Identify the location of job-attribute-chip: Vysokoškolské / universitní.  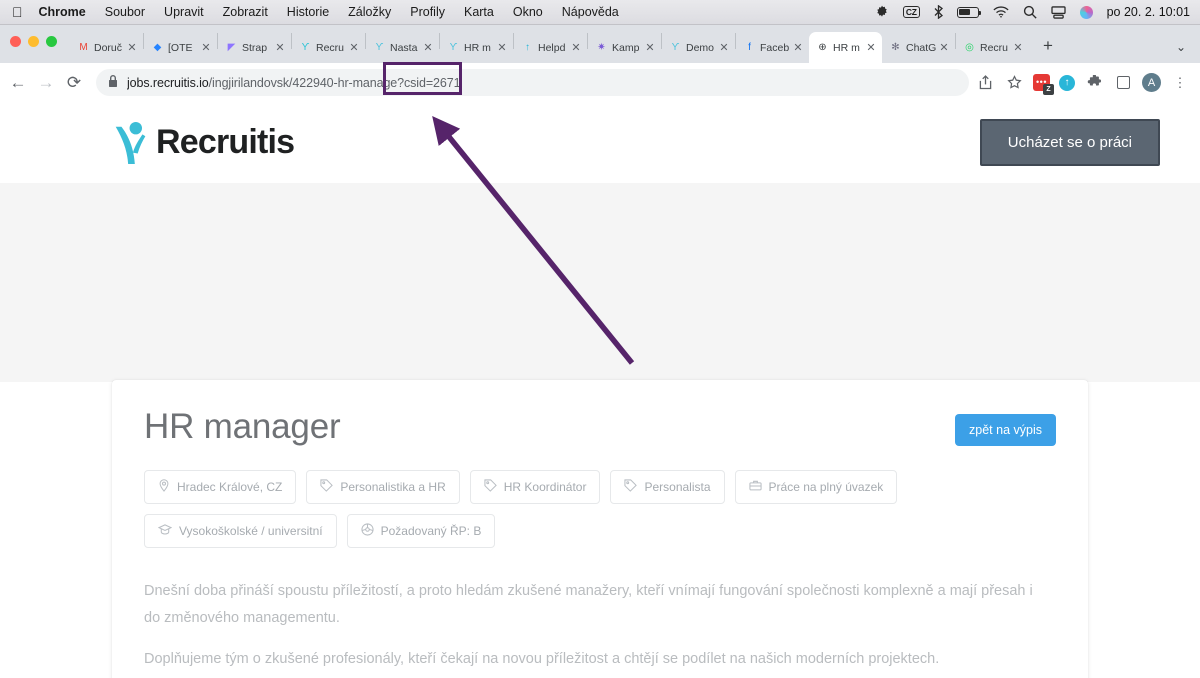
(240, 531).